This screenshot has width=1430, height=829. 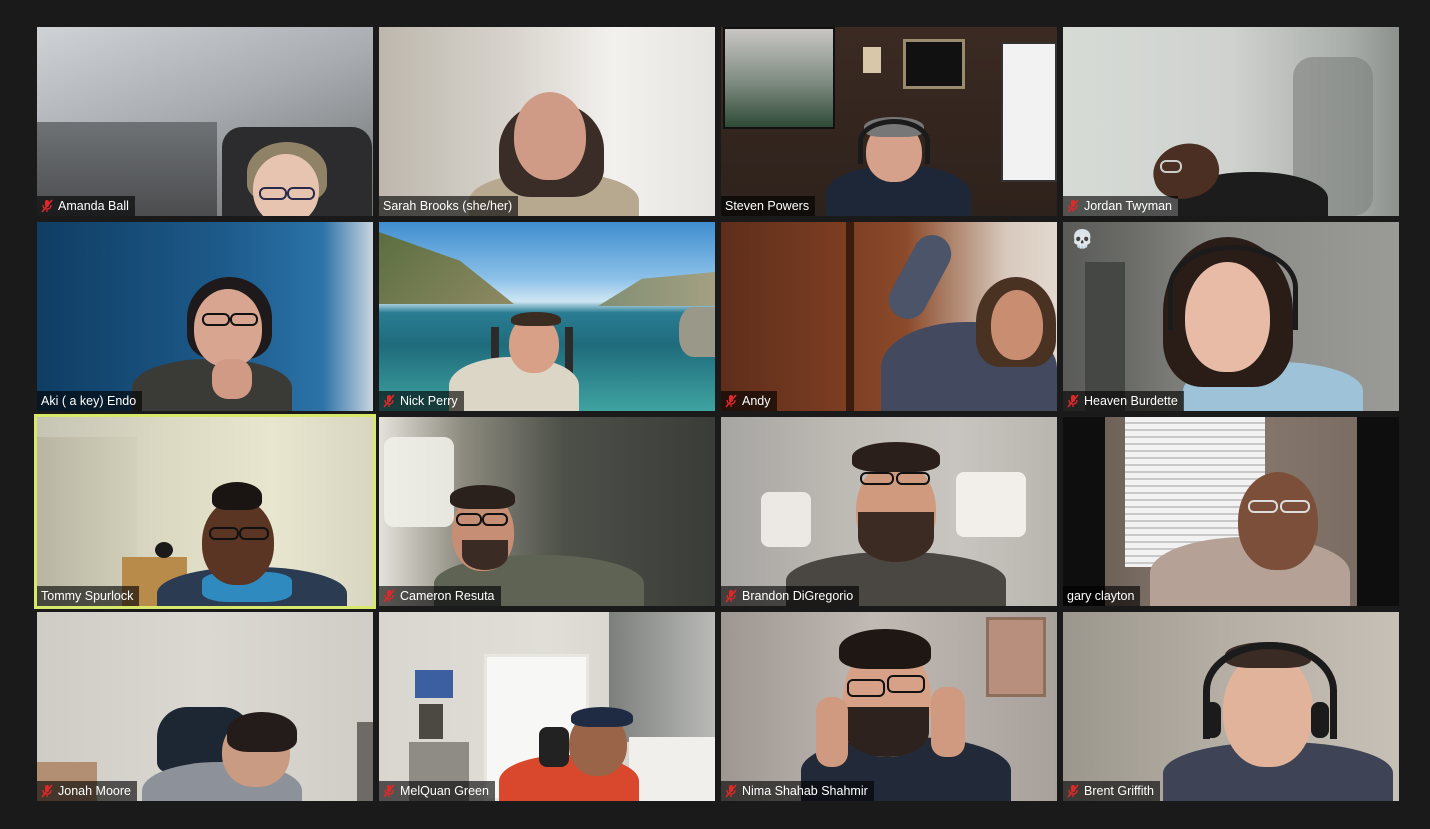 I want to click on participant-tile: Nick Perry, so click(x=547, y=316).